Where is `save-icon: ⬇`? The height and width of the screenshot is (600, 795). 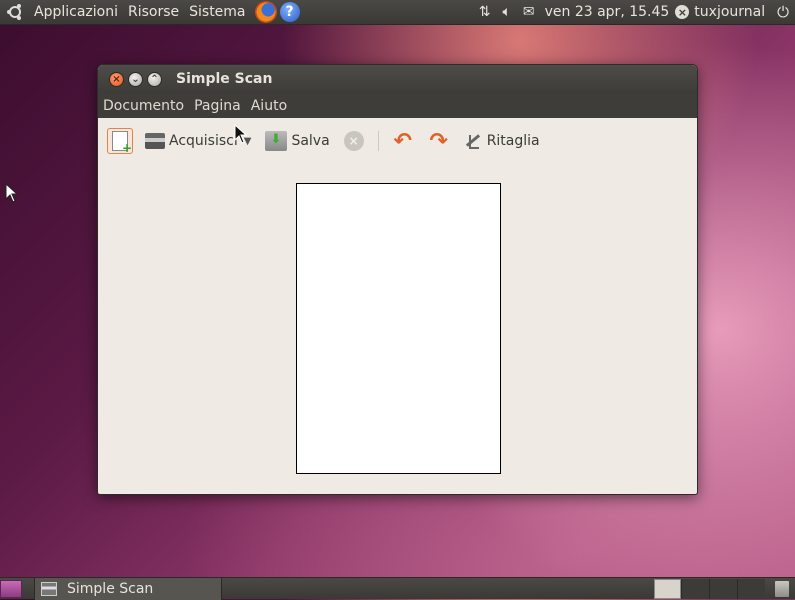
save-icon: ⬇ is located at coordinates (276, 141).